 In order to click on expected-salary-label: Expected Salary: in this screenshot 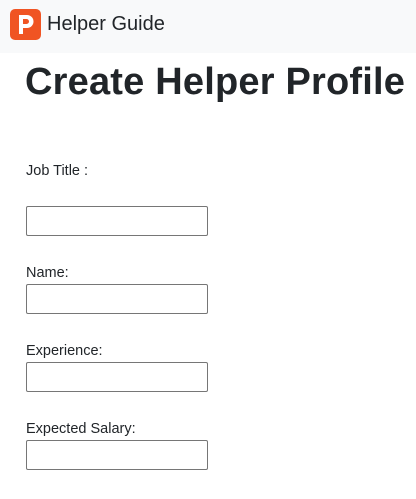, I will do `click(81, 429)`.